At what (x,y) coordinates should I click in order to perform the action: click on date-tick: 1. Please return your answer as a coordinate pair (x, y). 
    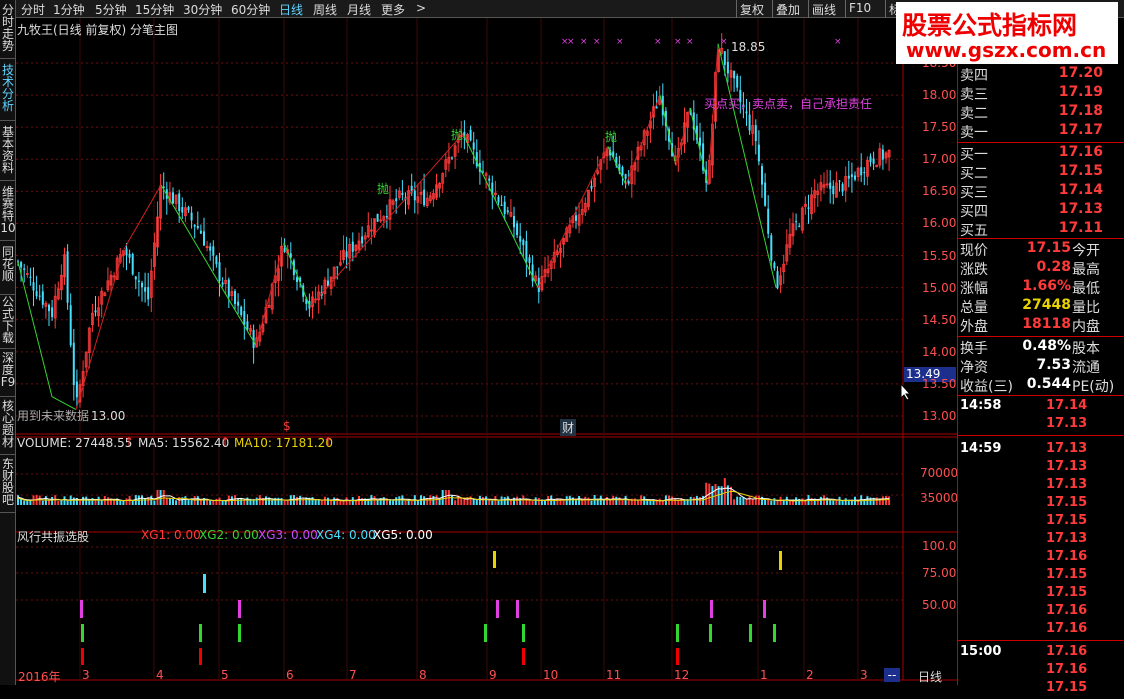
    Looking at the image, I should click on (764, 675).